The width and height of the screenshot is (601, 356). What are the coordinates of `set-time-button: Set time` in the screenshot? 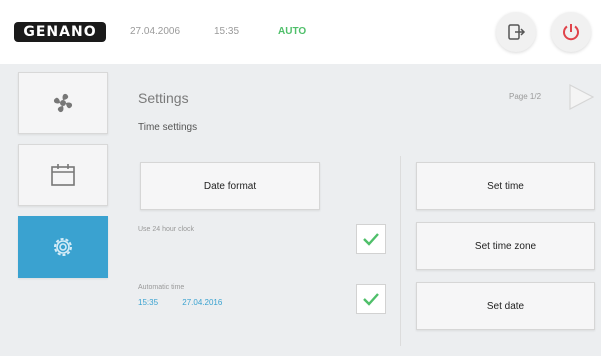 It's located at (505, 186).